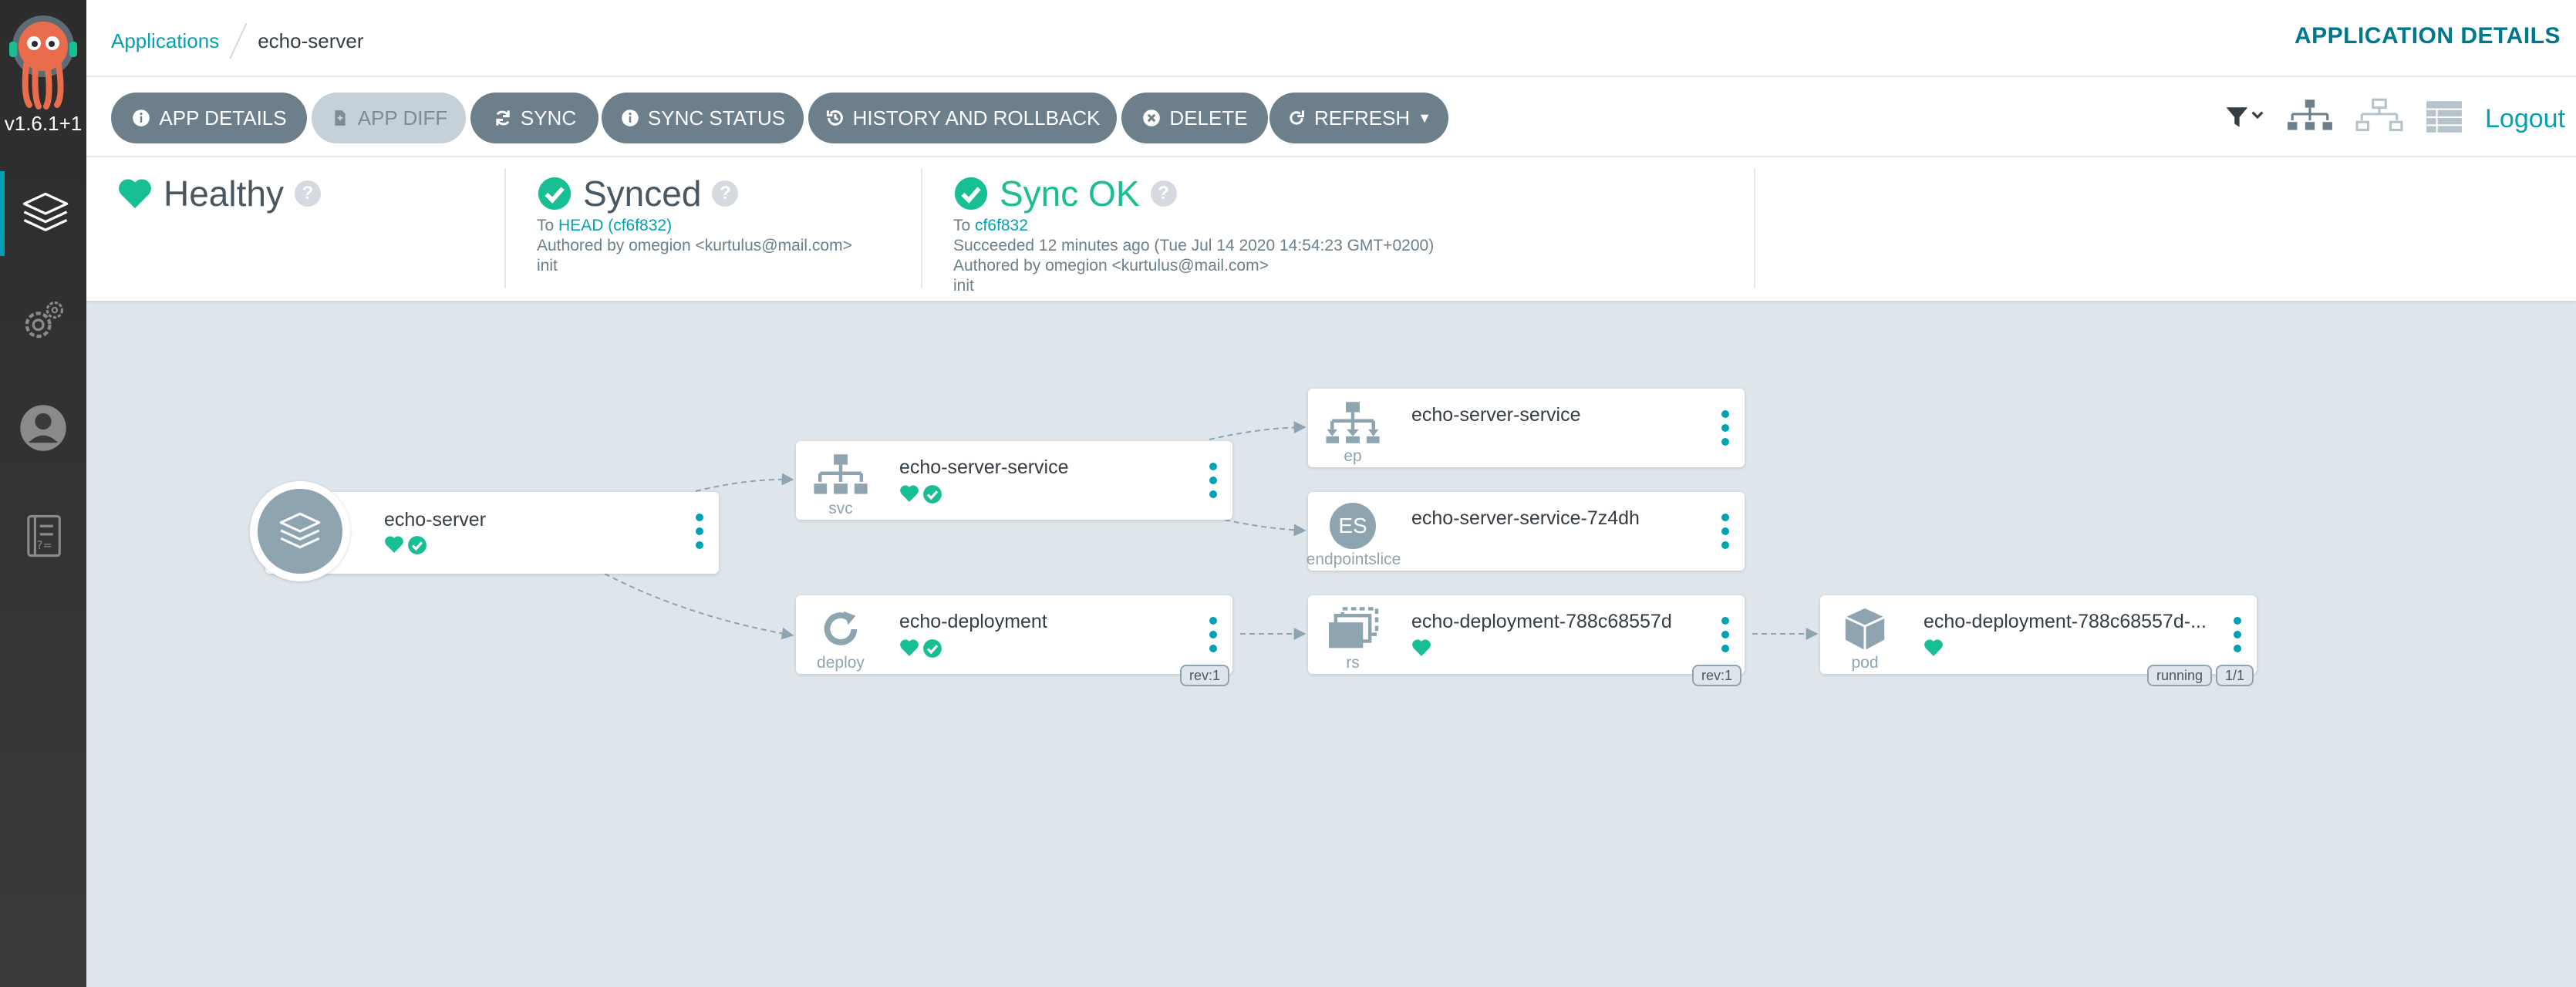  What do you see at coordinates (615, 226) in the screenshot?
I see `sync-revision-link: HEAD (cf6f832)` at bounding box center [615, 226].